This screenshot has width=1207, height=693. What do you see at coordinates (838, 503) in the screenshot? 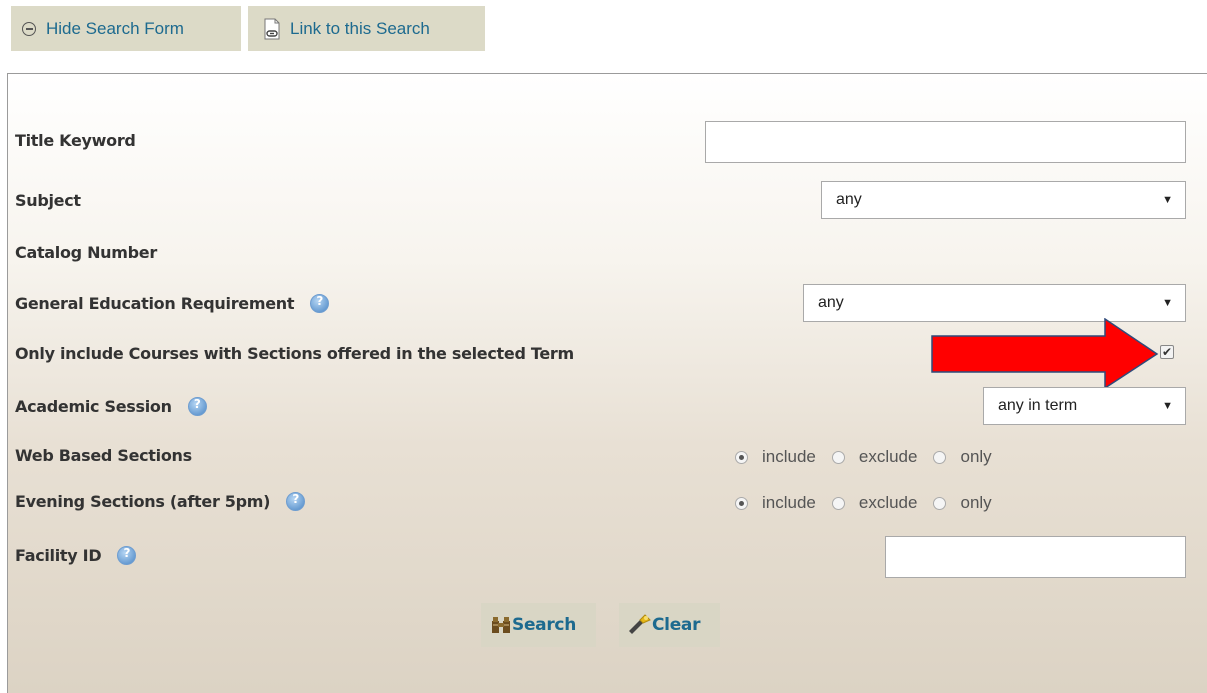
I see `evening-exclude-radio` at bounding box center [838, 503].